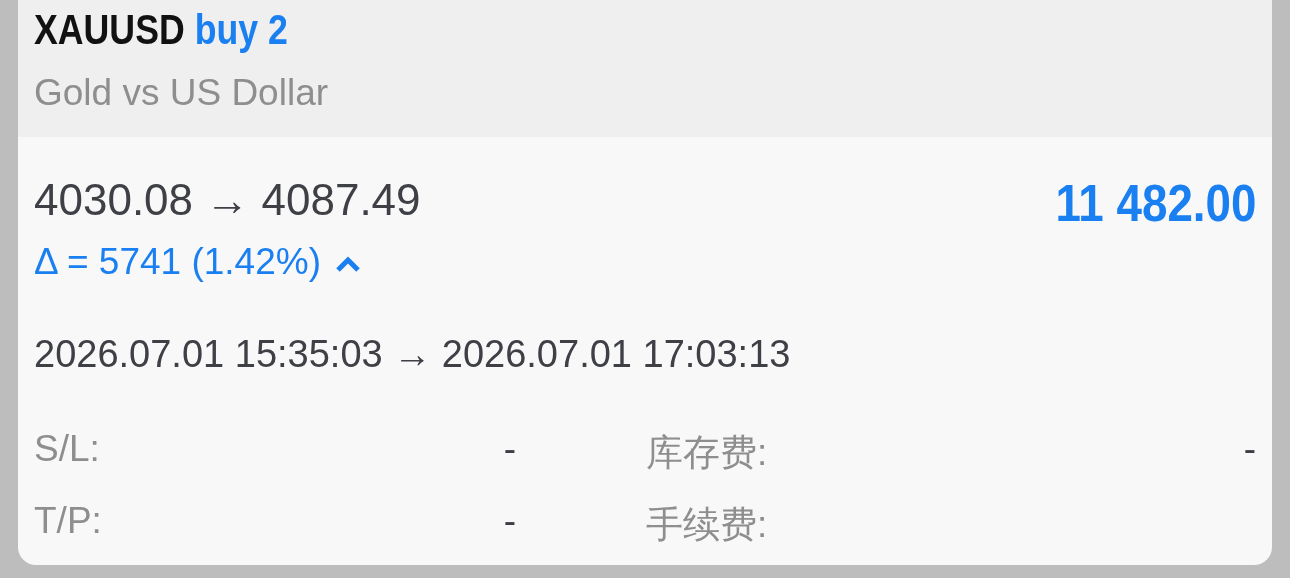 The height and width of the screenshot is (578, 1290). I want to click on detail-label: S/L:, so click(67, 449).